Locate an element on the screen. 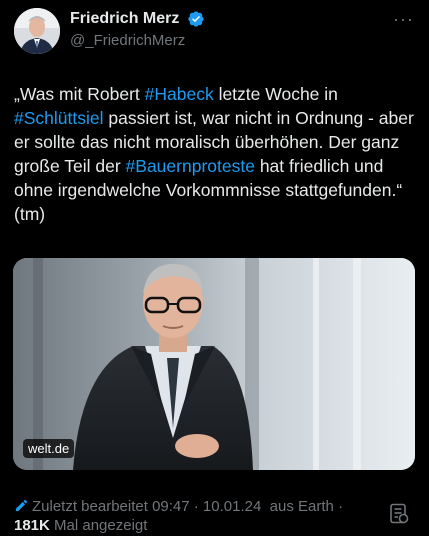 This screenshot has height=536, width=429. handle: @_FriedrichMerz is located at coordinates (137, 40).